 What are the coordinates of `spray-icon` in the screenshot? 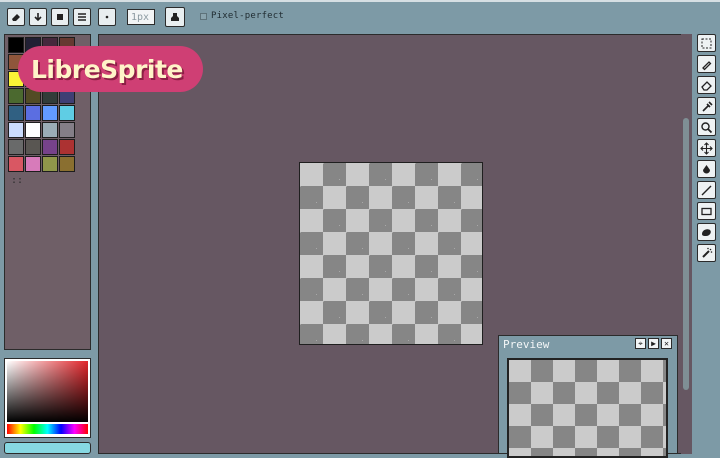 It's located at (706, 253).